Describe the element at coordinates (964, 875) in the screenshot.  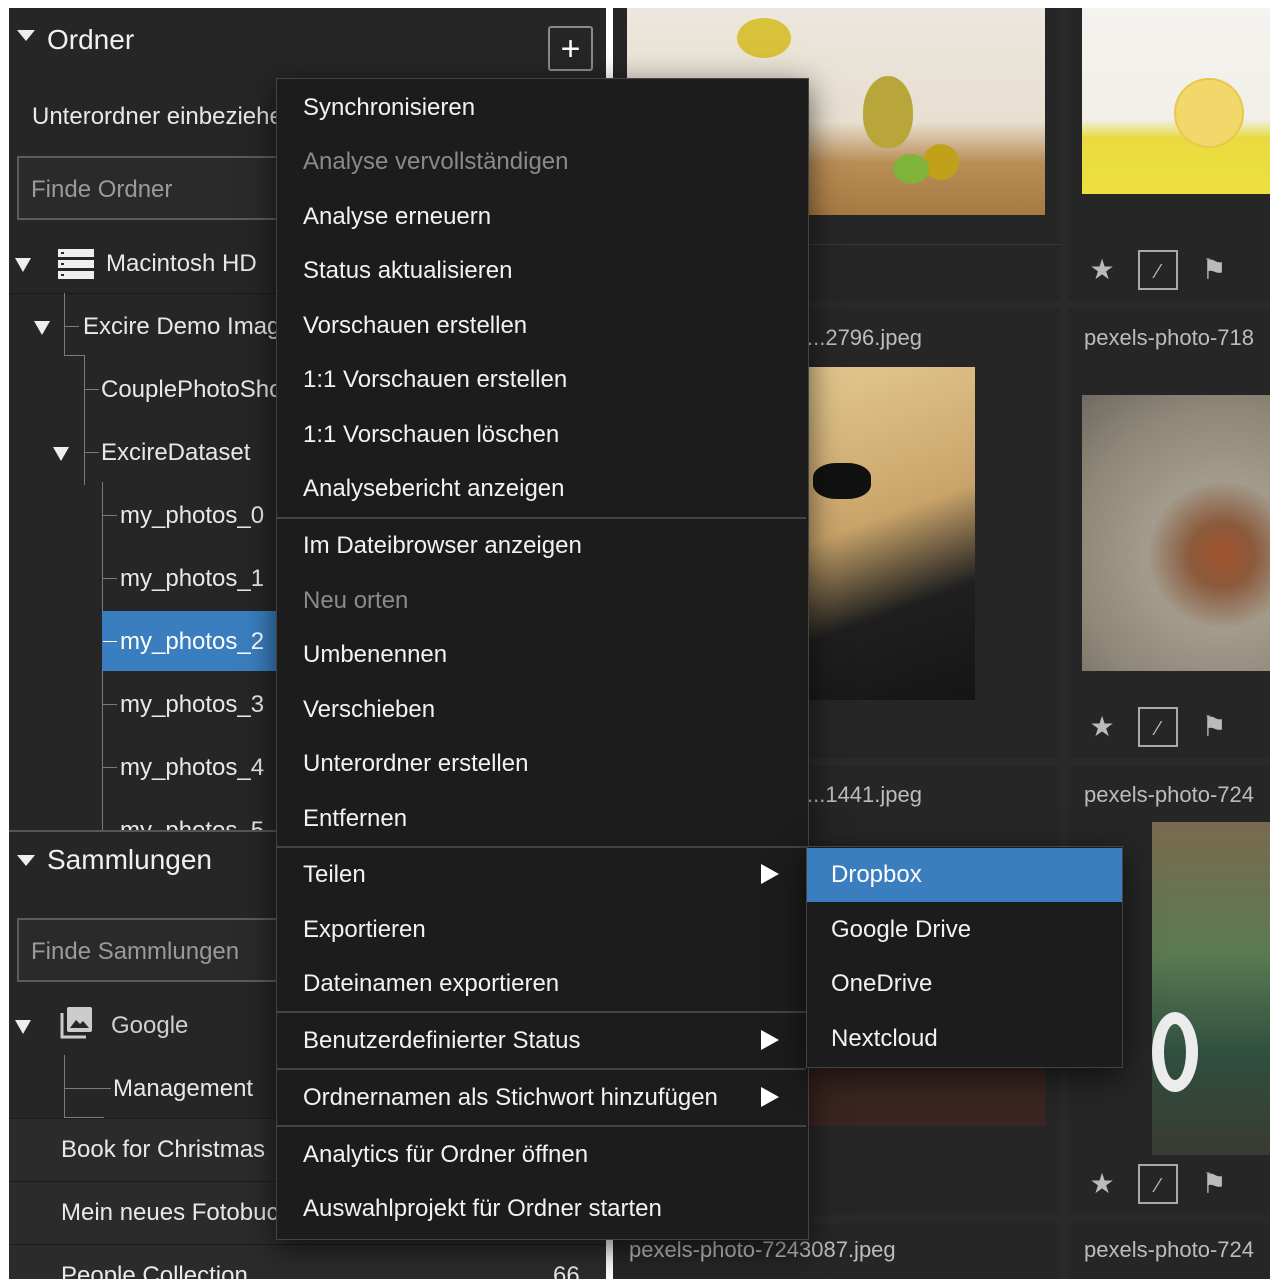
I see `submenu-item-dropbox: Dropbox` at that location.